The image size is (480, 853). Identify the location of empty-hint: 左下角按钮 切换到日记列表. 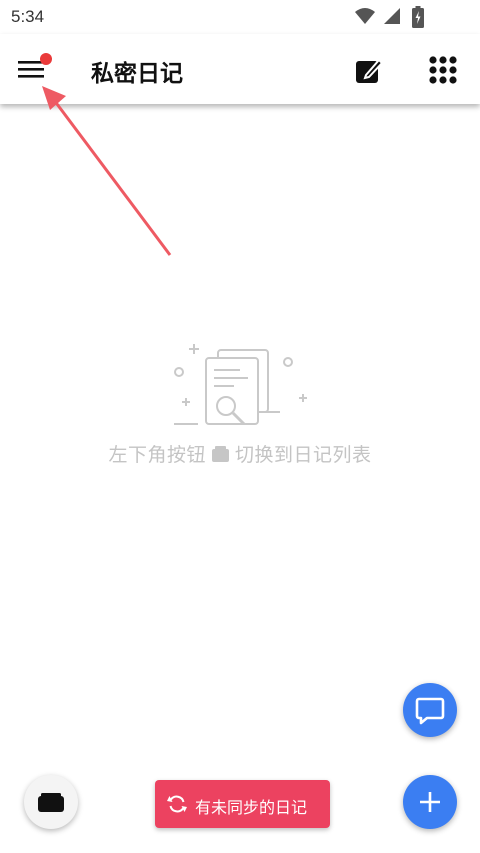
(240, 453).